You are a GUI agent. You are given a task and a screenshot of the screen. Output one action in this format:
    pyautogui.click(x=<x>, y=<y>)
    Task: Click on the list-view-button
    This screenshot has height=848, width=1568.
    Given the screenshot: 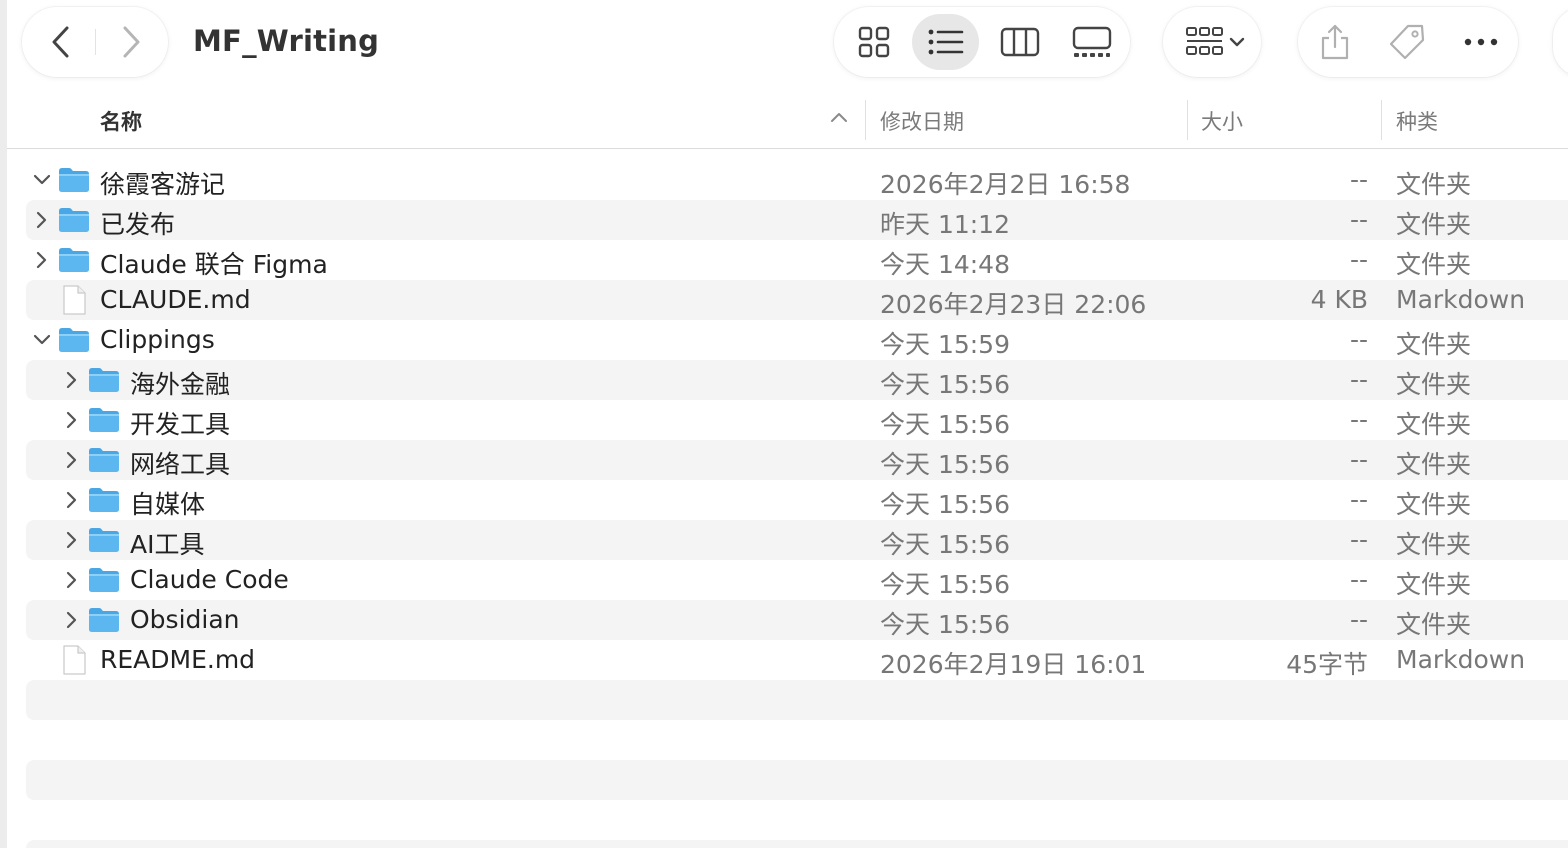 What is the action you would take?
    pyautogui.click(x=946, y=42)
    